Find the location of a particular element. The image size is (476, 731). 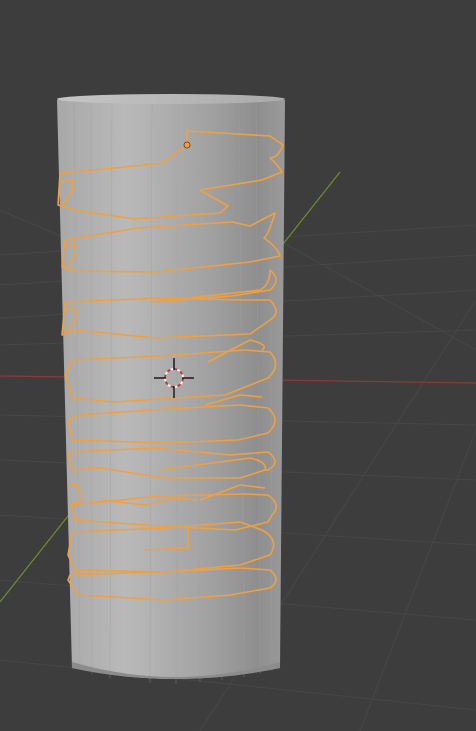

curve-vertex-point is located at coordinates (187, 145).